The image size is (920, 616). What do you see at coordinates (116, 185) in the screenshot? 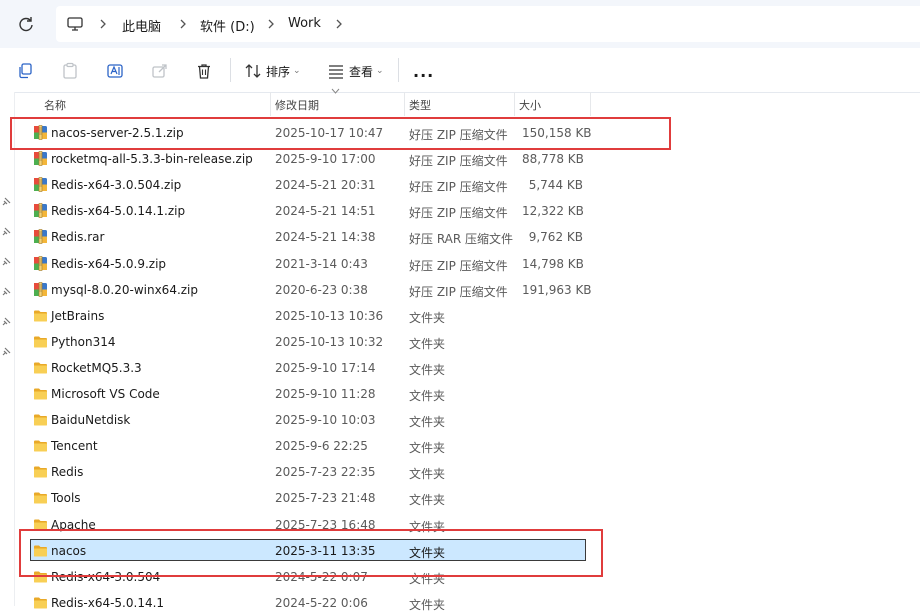
I see `file-name: Redis-x64-3.0.504.zip` at bounding box center [116, 185].